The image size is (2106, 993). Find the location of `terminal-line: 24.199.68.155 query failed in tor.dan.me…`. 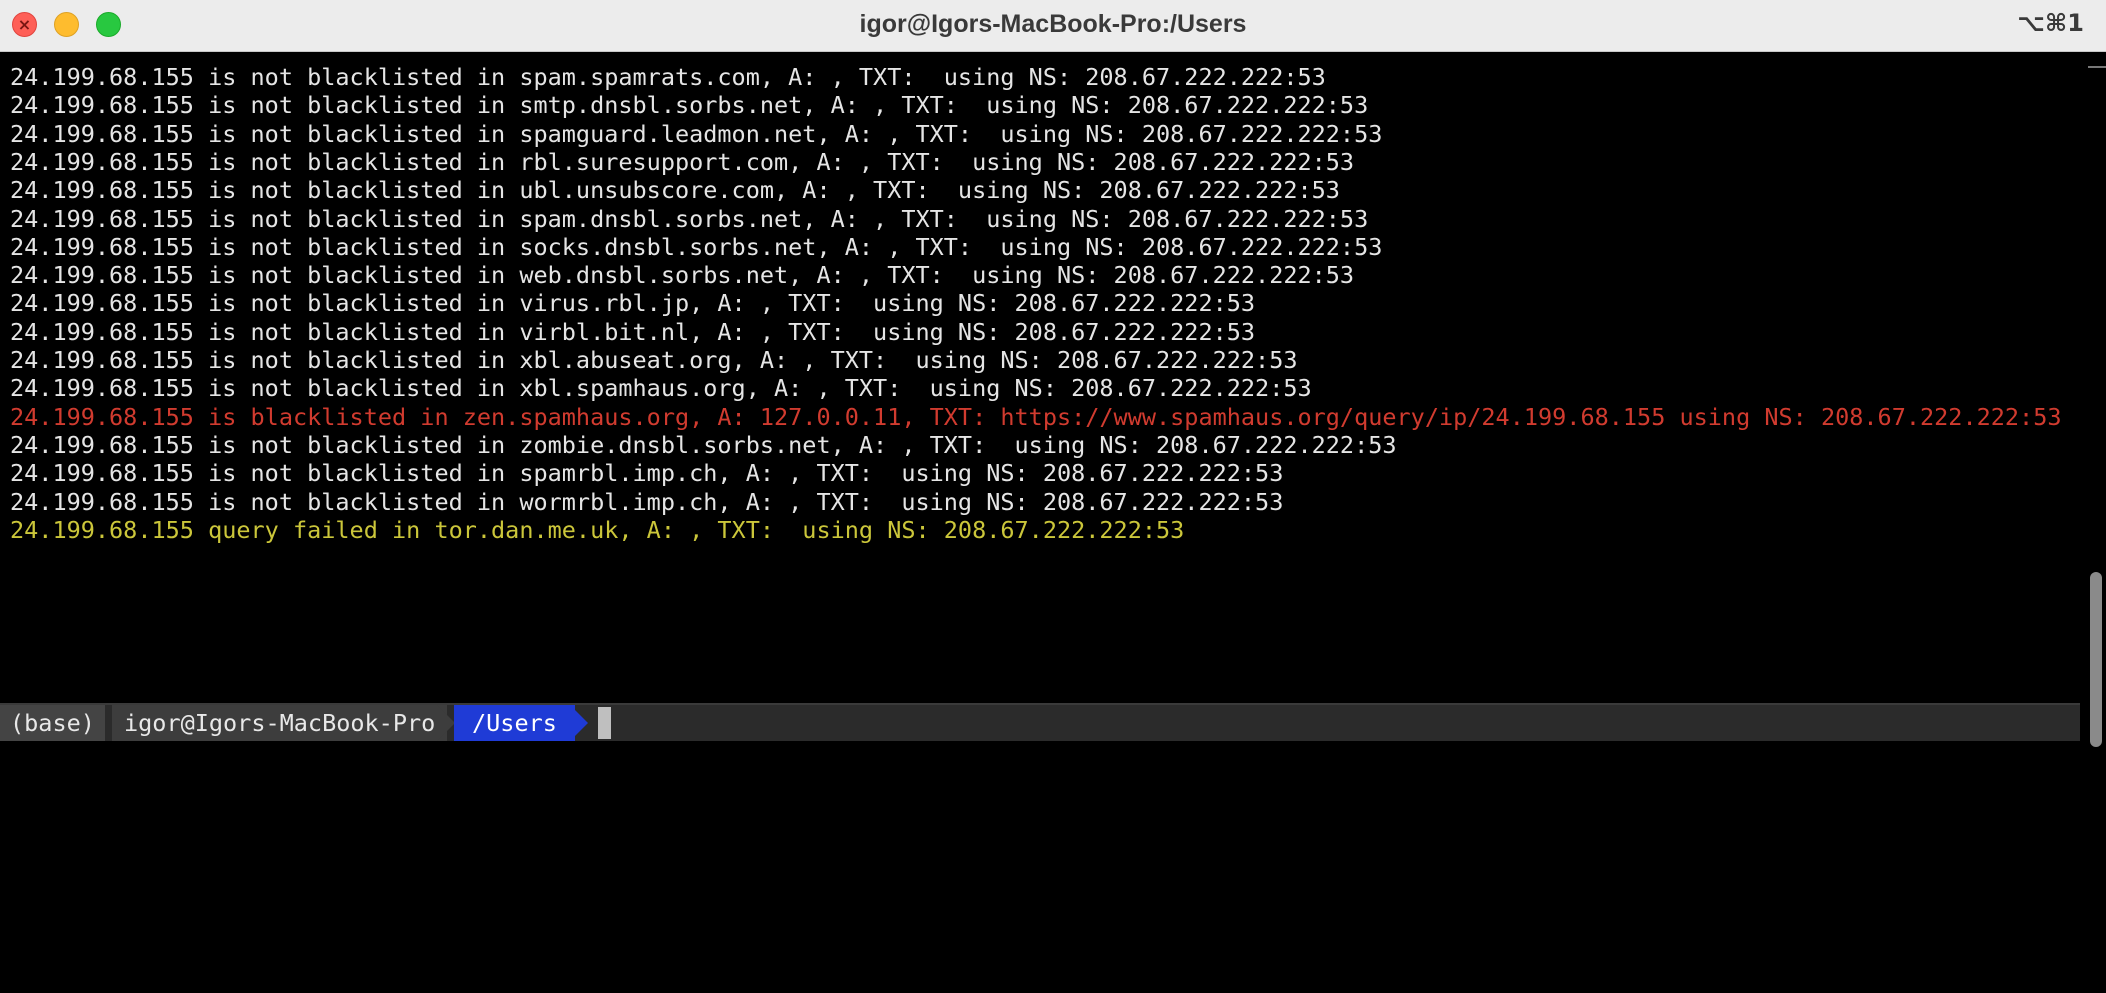

terminal-line: 24.199.68.155 query failed in tor.dan.me… is located at coordinates (597, 529).